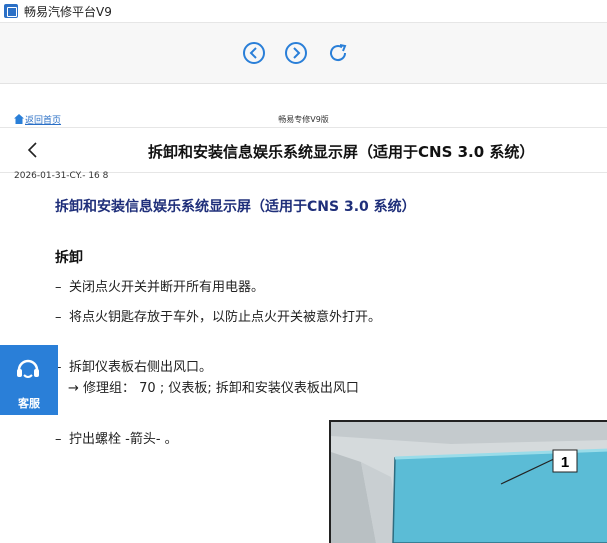  What do you see at coordinates (29, 403) in the screenshot?
I see `service-label: 客服` at bounding box center [29, 403].